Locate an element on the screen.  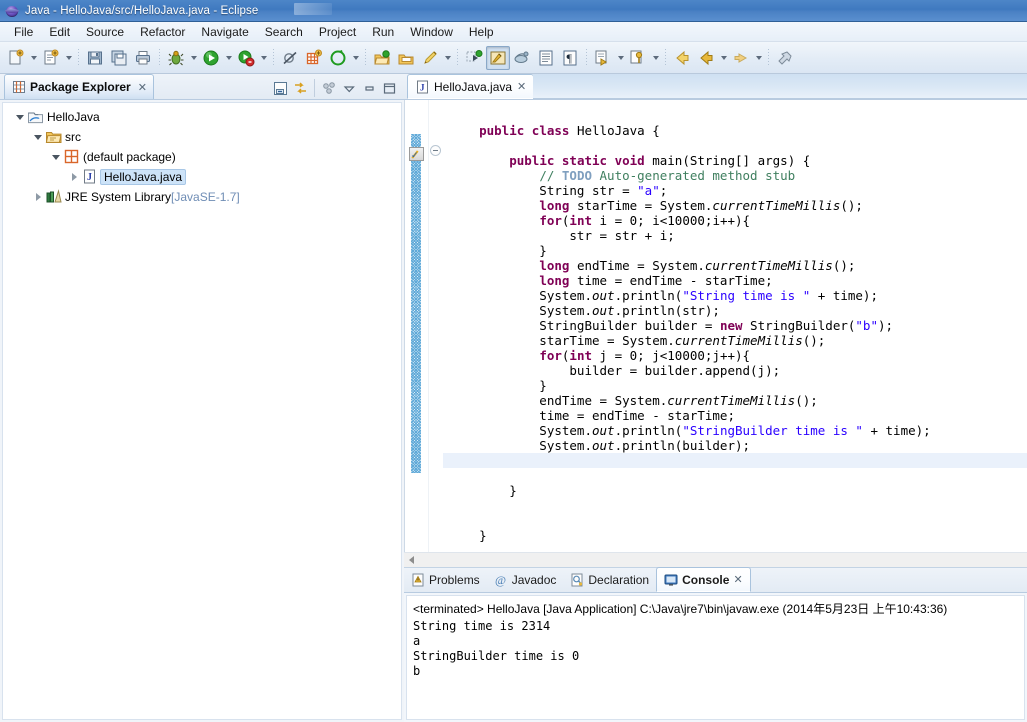
tab-javadoc: @ Javadoc is located at coordinates (525, 580).